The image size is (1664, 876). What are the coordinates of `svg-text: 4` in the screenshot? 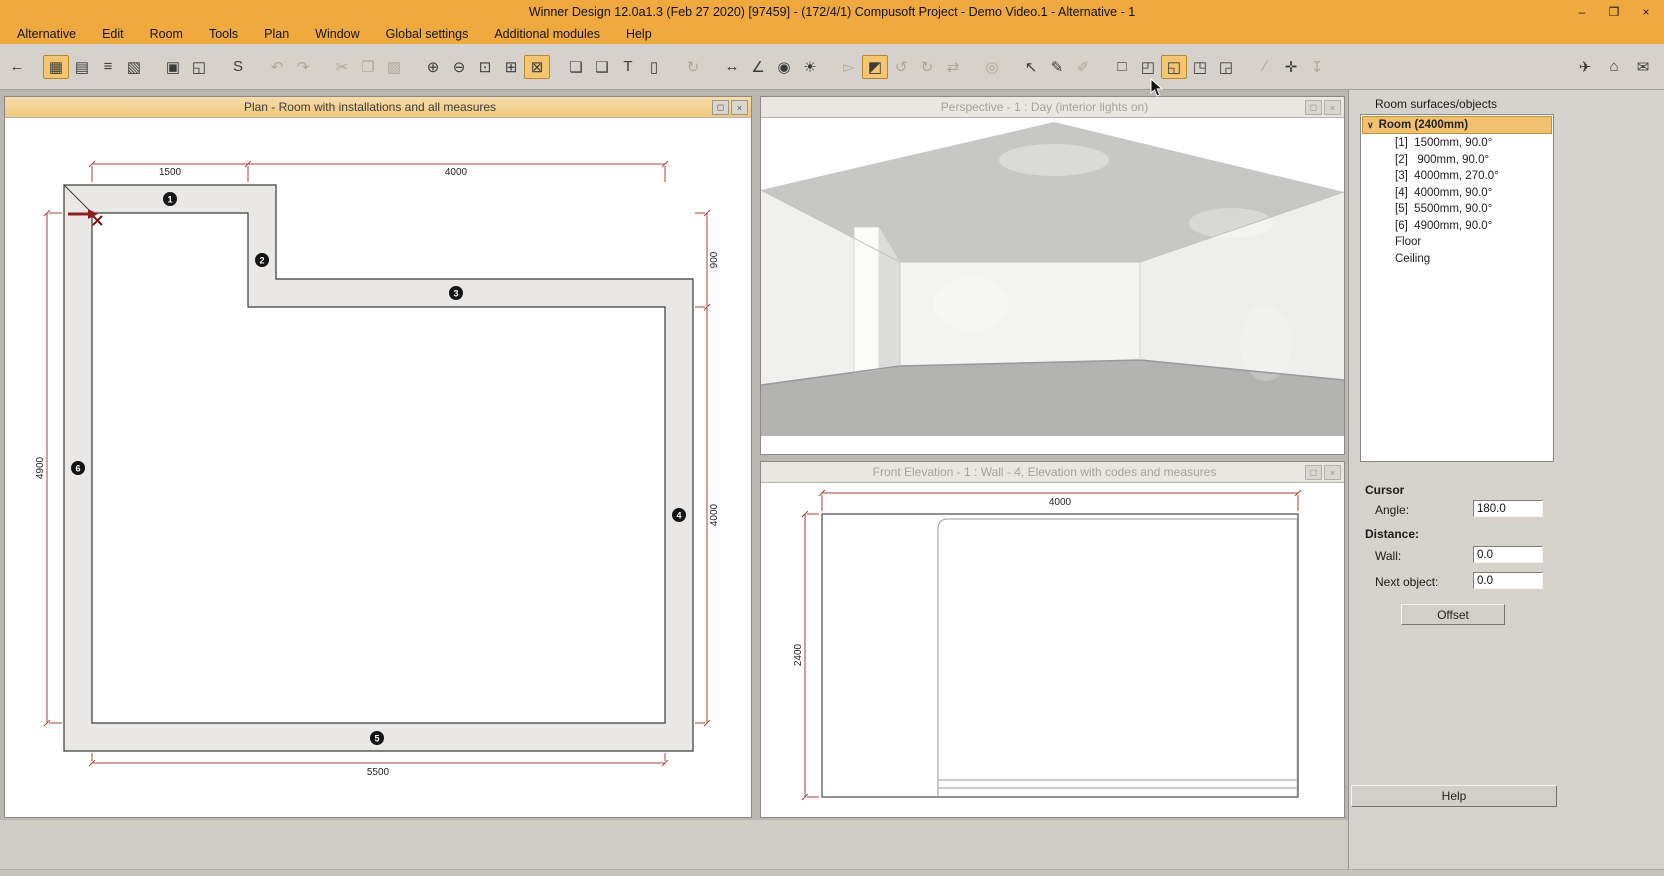 It's located at (678, 516).